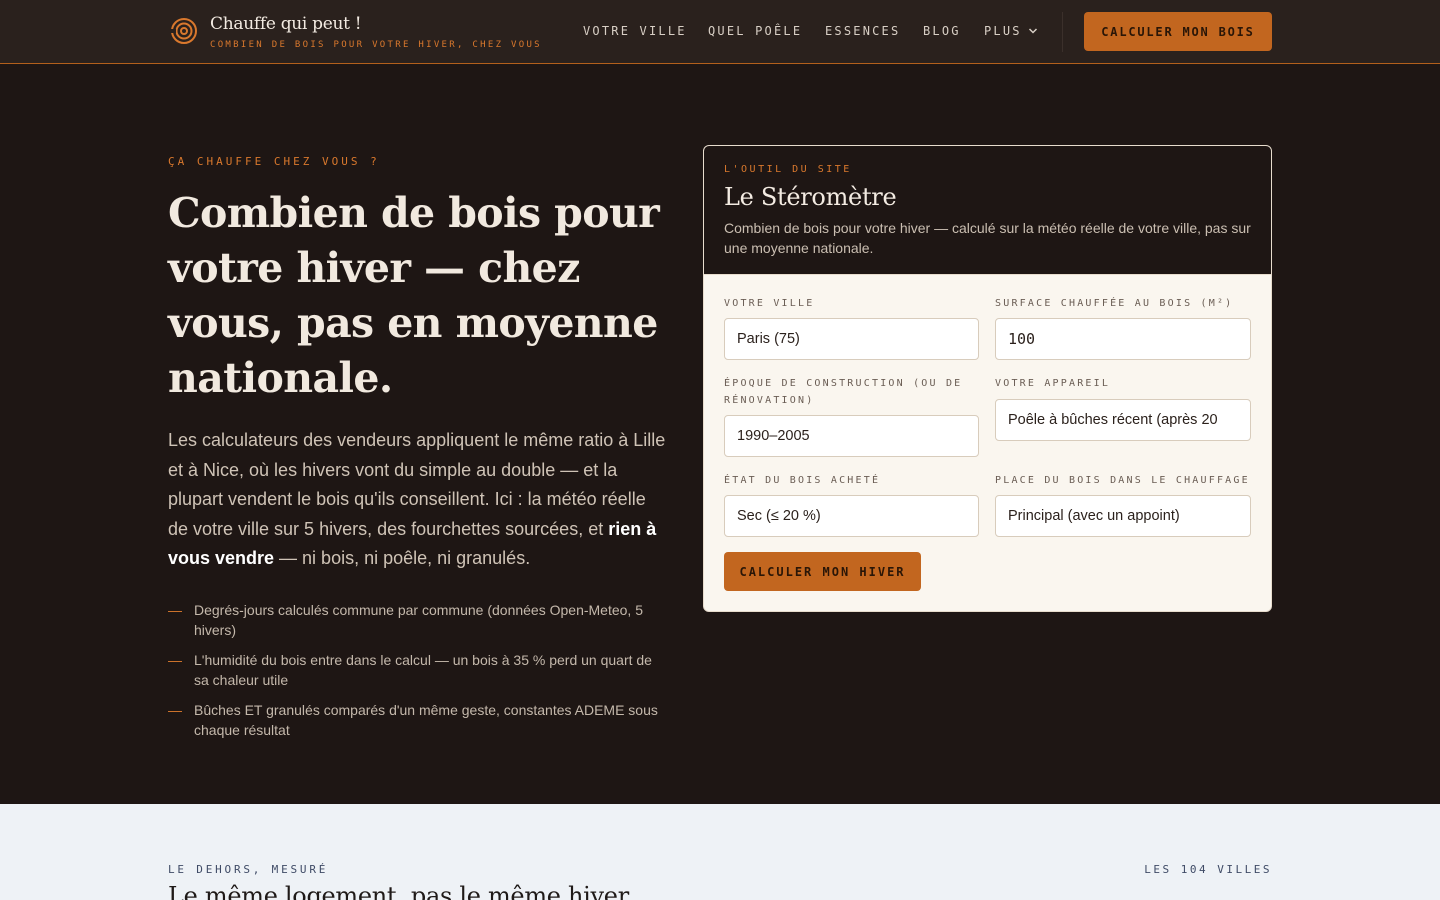 The image size is (1440, 900). Describe the element at coordinates (851, 436) in the screenshot. I see `epoch-select: 1990–2005` at that location.